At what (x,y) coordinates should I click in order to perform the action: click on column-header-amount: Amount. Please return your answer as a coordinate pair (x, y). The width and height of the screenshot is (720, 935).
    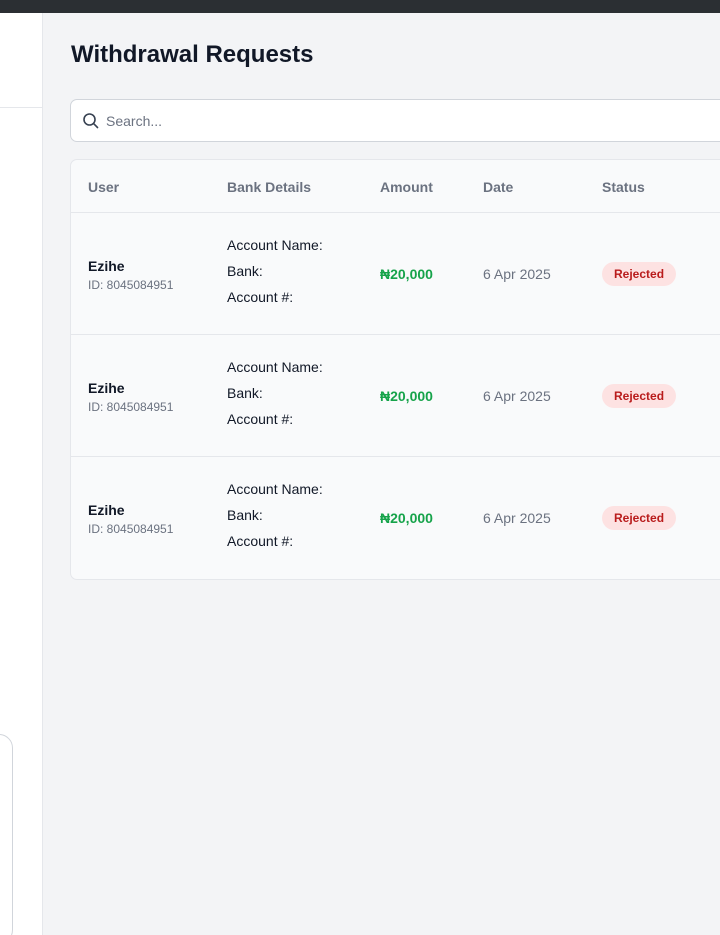
    Looking at the image, I should click on (406, 187).